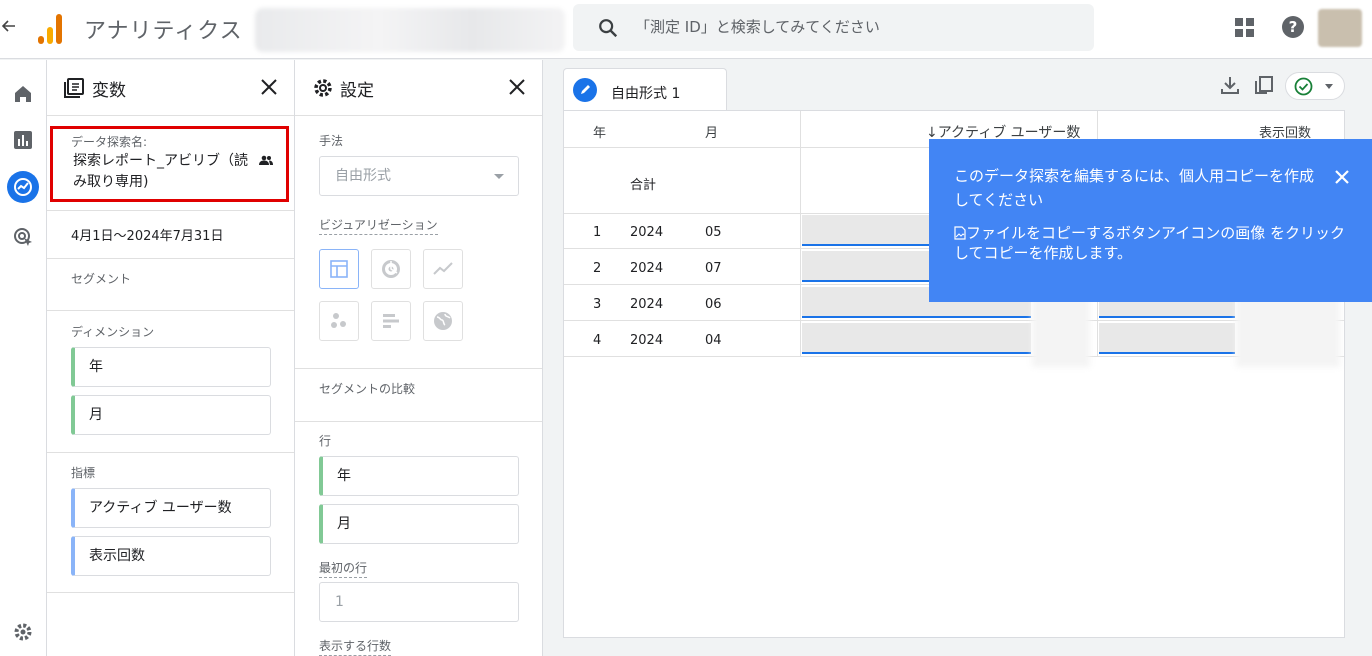 This screenshot has height=656, width=1372. Describe the element at coordinates (23, 358) in the screenshot. I see `left-nav-rail` at that location.